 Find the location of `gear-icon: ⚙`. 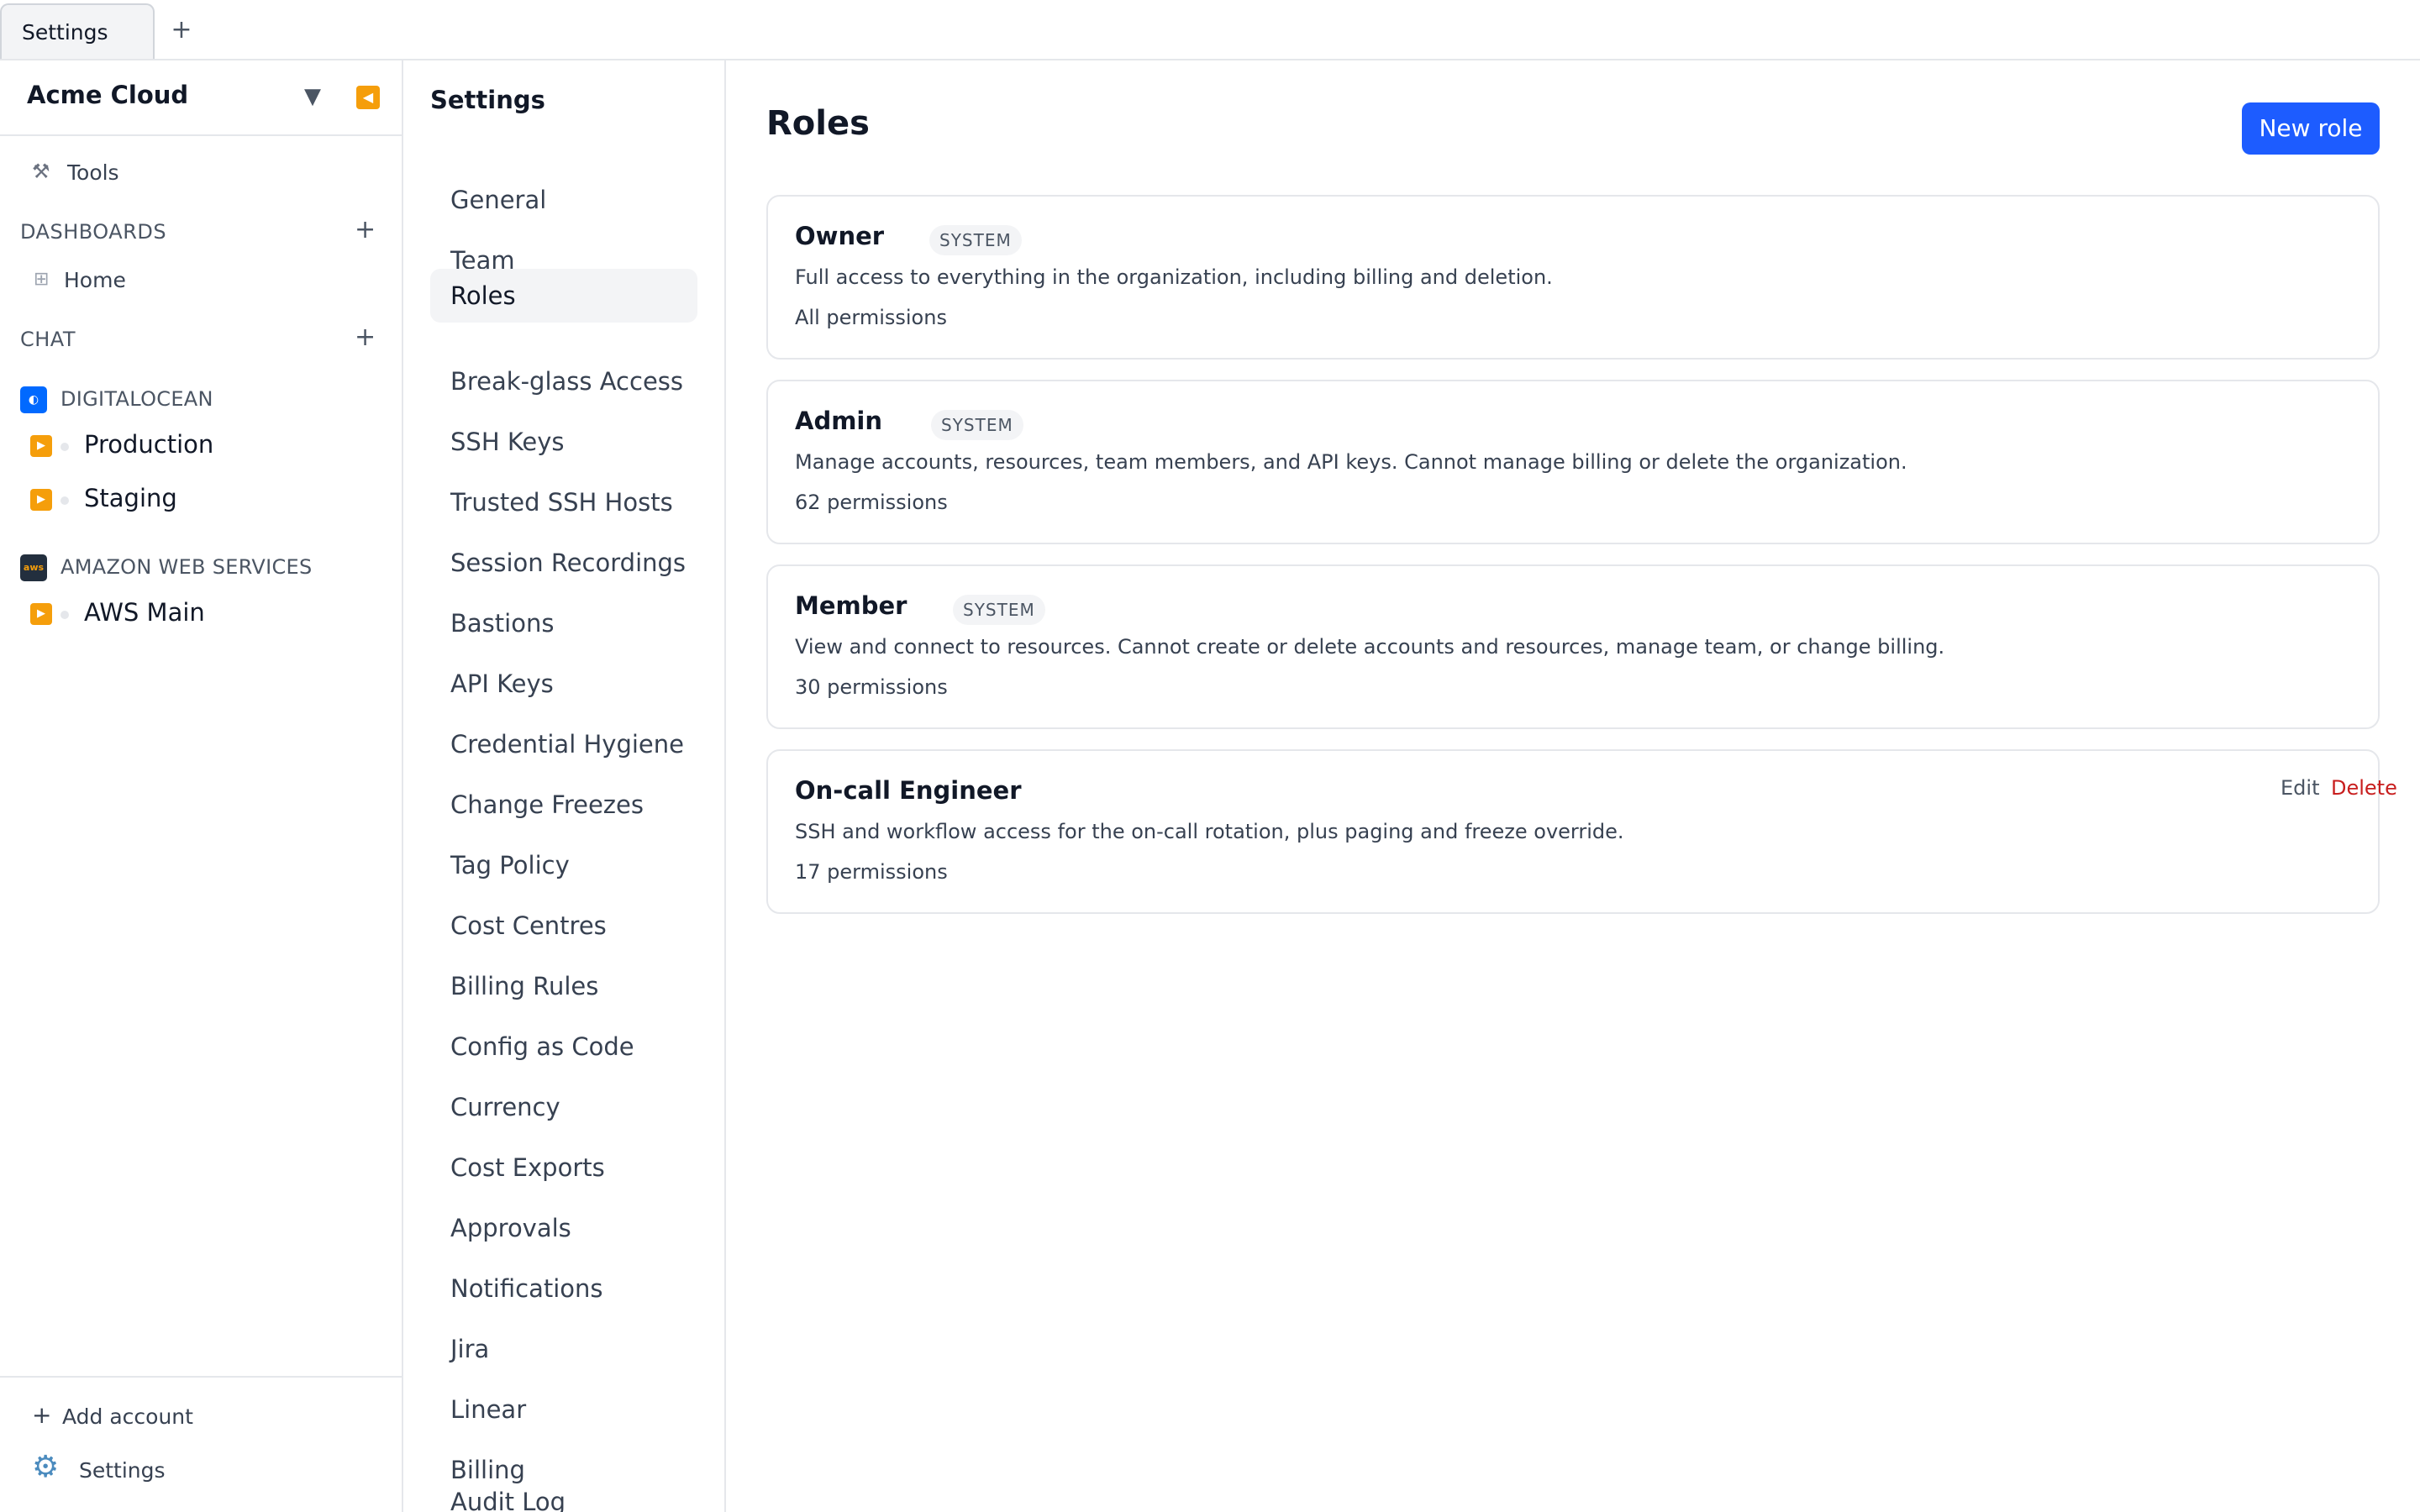

gear-icon: ⚙ is located at coordinates (46, 1467).